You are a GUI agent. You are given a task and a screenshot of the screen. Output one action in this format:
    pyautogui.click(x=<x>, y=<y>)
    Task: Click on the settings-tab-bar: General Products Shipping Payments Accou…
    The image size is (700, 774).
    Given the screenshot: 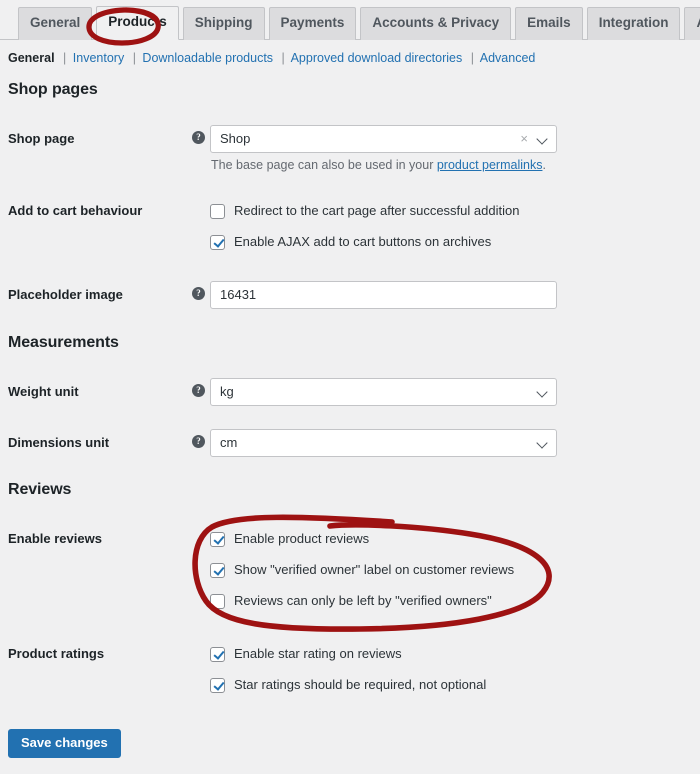 What is the action you would take?
    pyautogui.click(x=350, y=20)
    